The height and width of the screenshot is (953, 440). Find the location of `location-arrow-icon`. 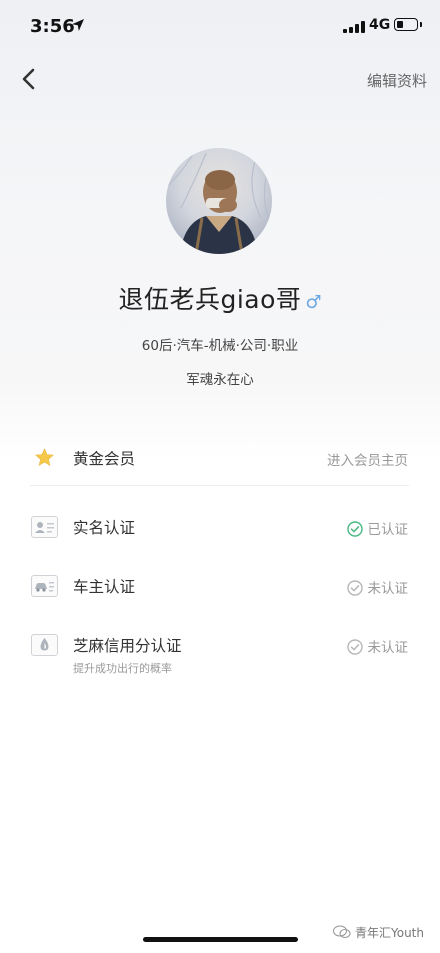

location-arrow-icon is located at coordinates (78, 25).